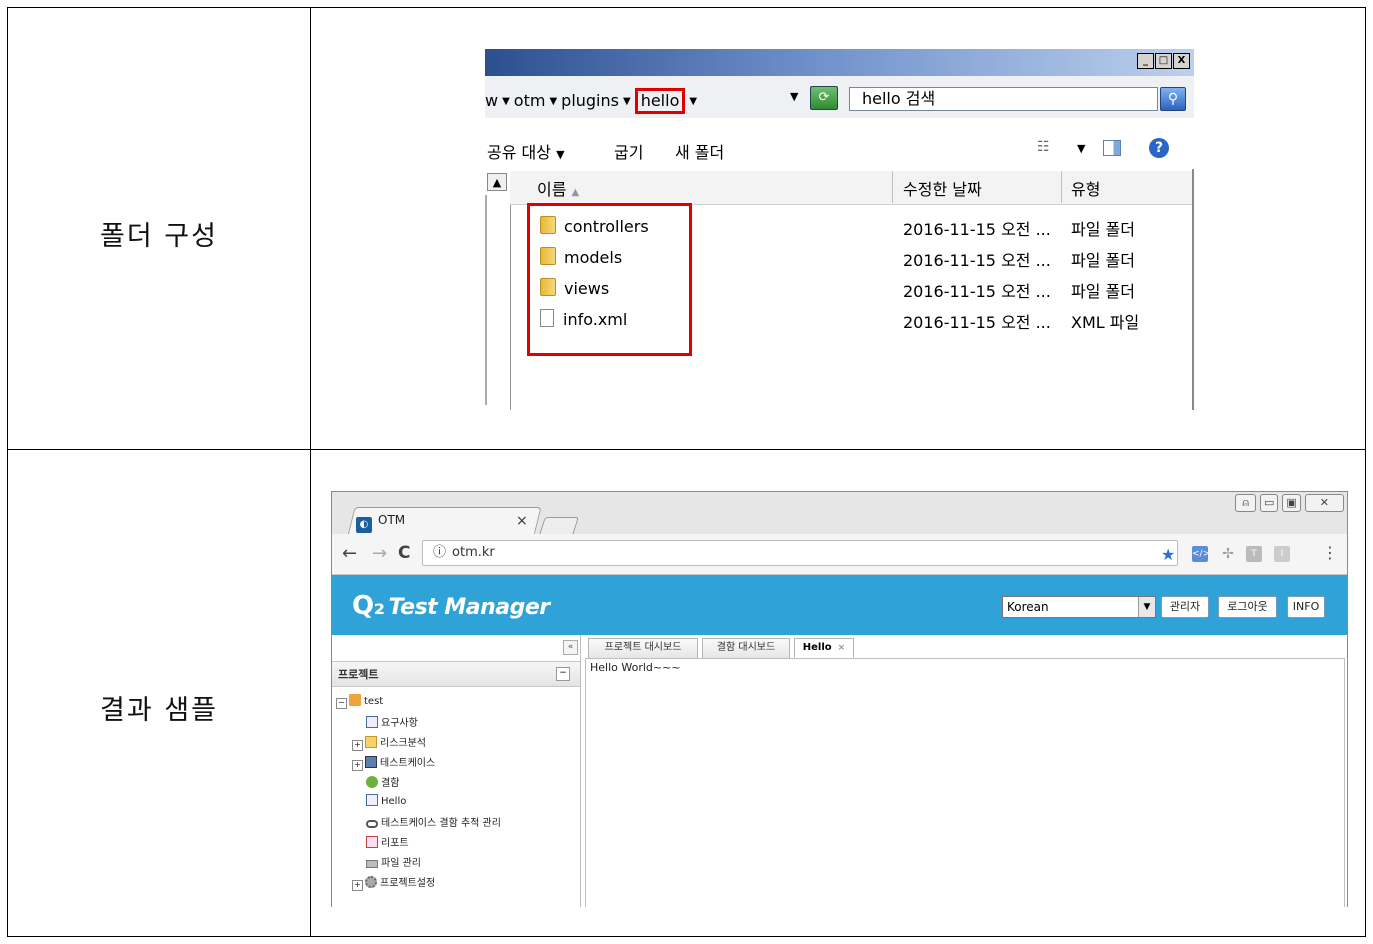 Image resolution: width=1373 pixels, height=944 pixels. What do you see at coordinates (371, 882) in the screenshot?
I see `gear-icon` at bounding box center [371, 882].